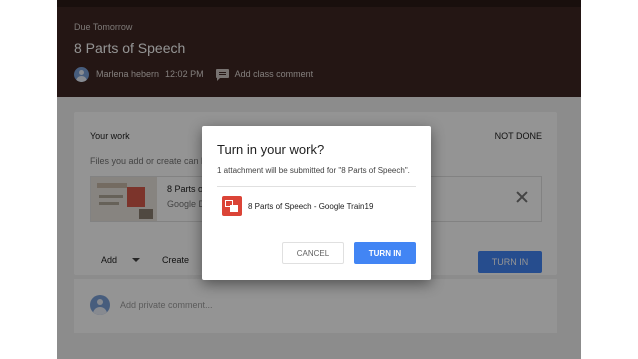 This screenshot has width=638, height=359. What do you see at coordinates (313, 253) in the screenshot?
I see `cancel-button: CANCEL` at bounding box center [313, 253].